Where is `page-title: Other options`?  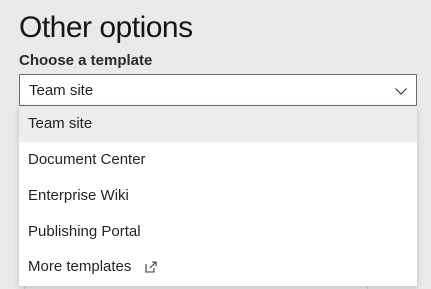
page-title: Other options is located at coordinates (106, 27).